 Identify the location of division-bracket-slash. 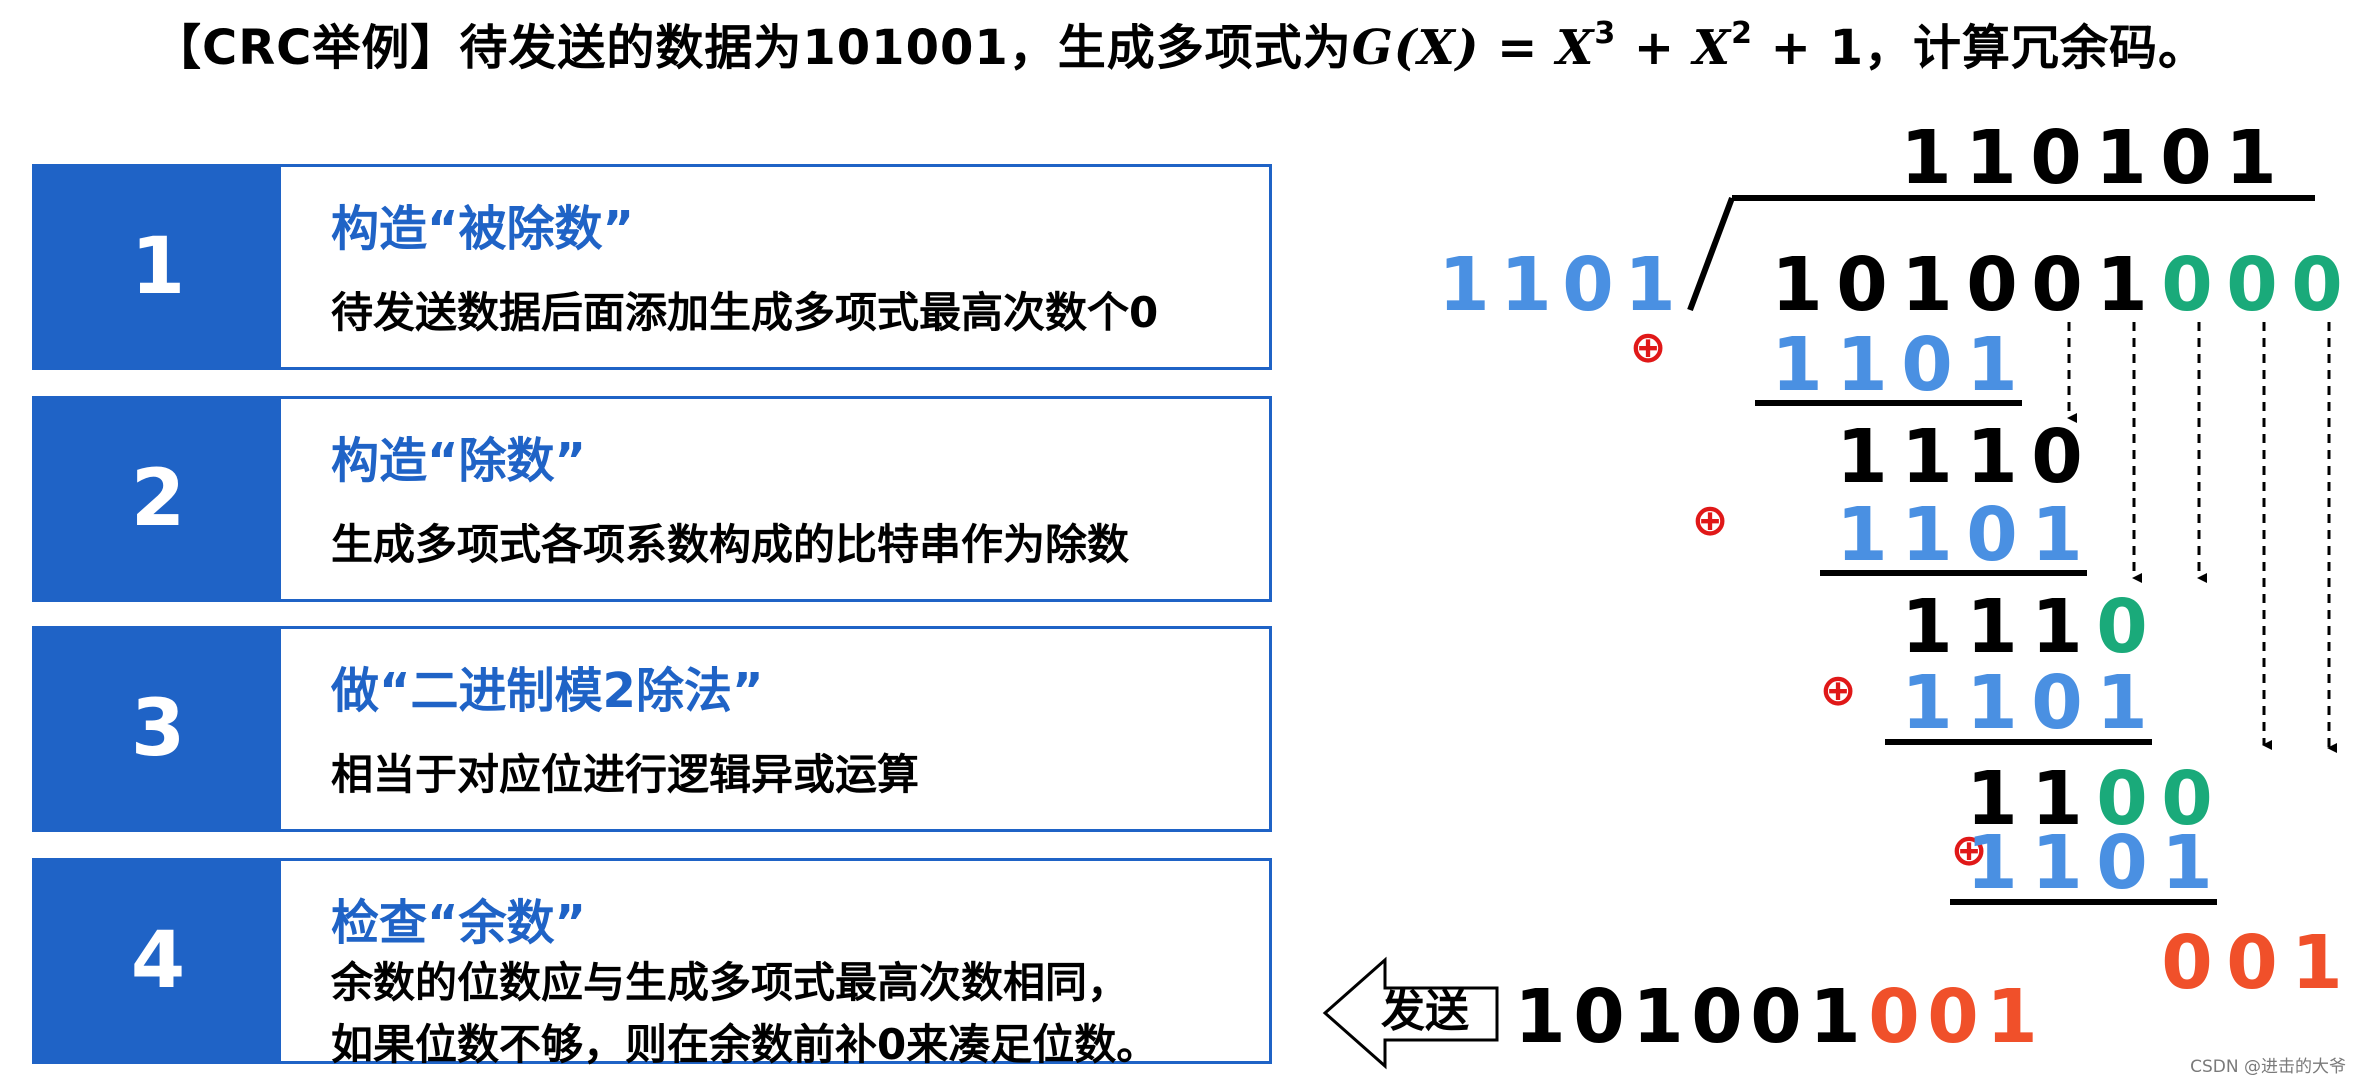
(1711, 254).